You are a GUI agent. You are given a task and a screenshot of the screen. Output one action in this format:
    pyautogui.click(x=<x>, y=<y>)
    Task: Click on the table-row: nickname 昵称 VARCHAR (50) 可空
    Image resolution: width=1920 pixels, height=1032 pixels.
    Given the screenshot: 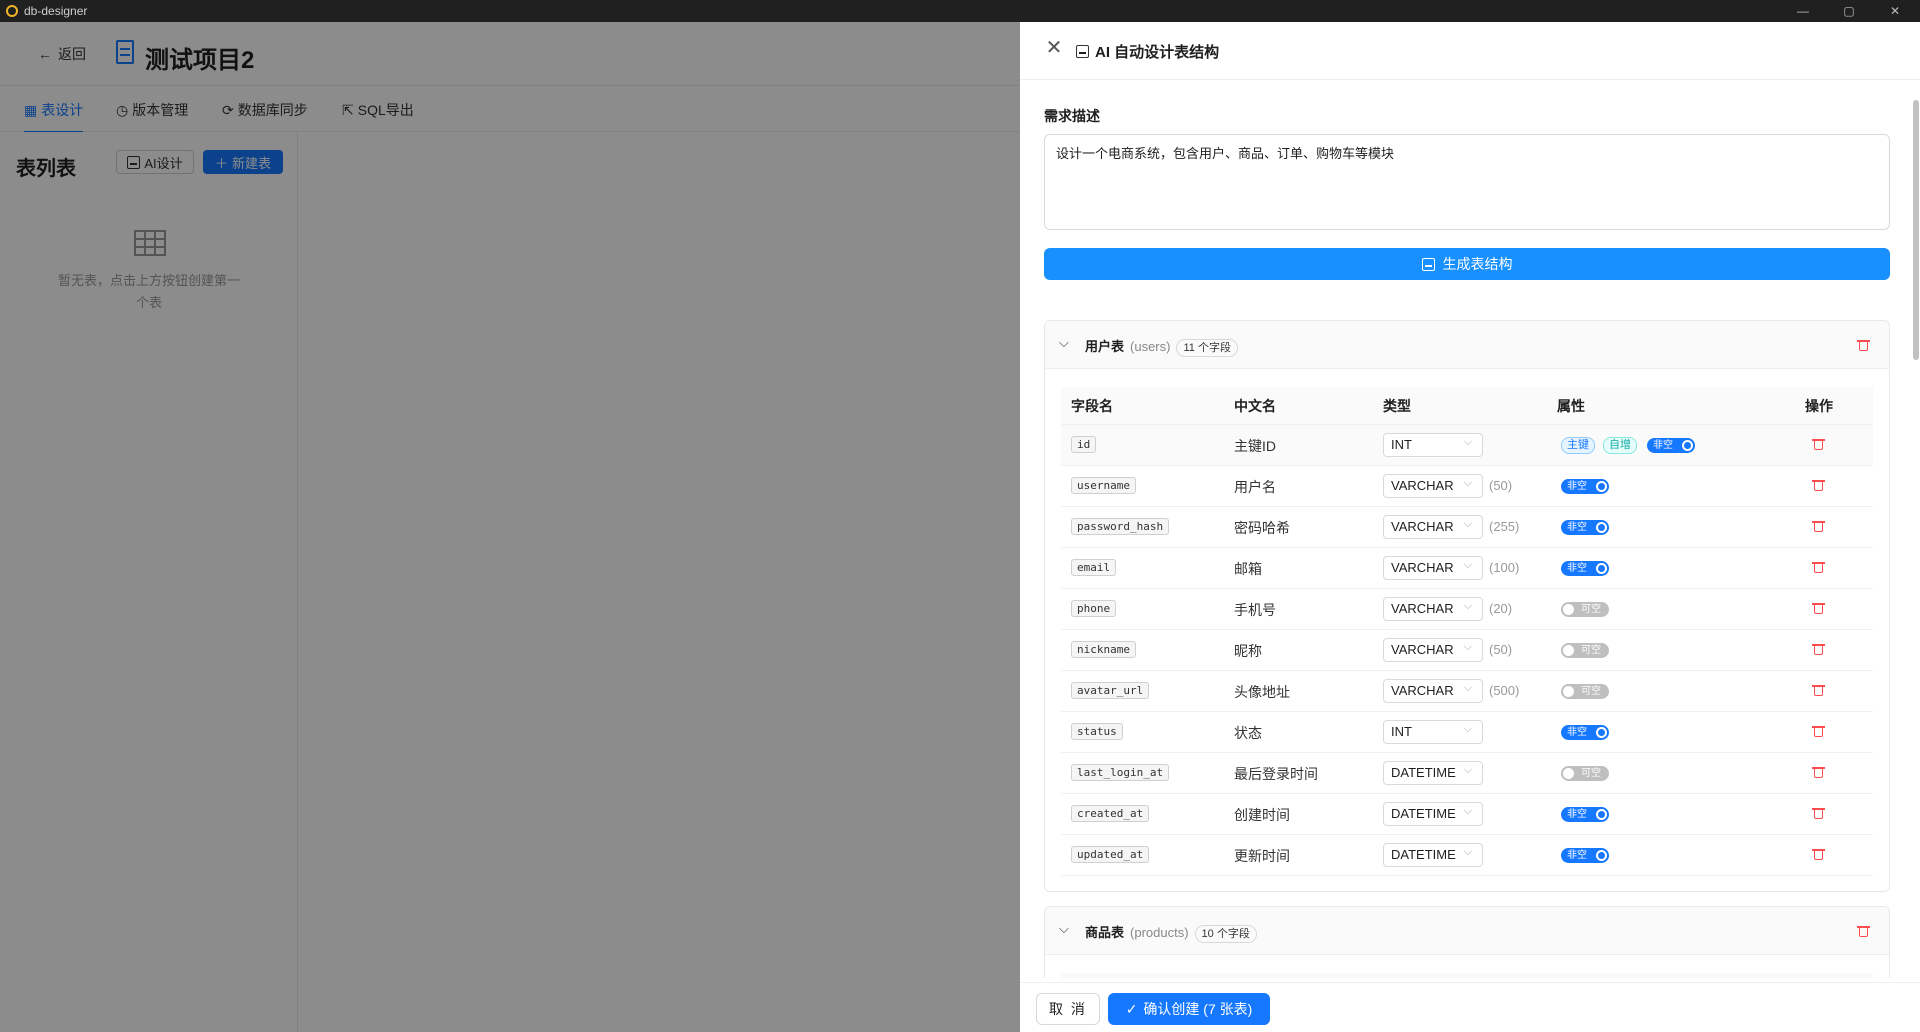 What is the action you would take?
    pyautogui.click(x=1467, y=650)
    